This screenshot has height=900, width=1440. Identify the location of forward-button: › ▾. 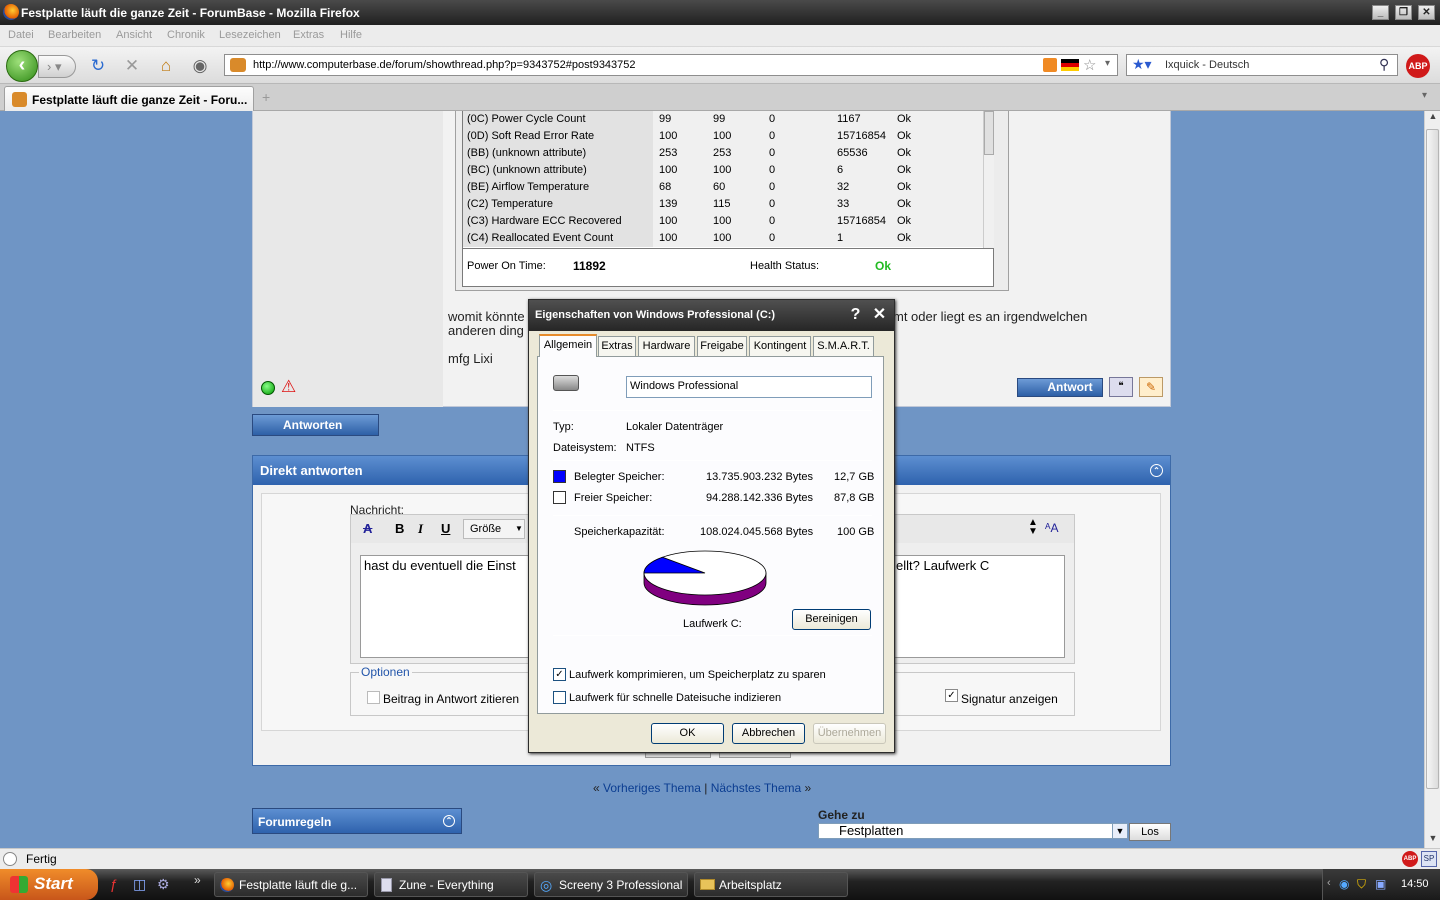
(57, 66).